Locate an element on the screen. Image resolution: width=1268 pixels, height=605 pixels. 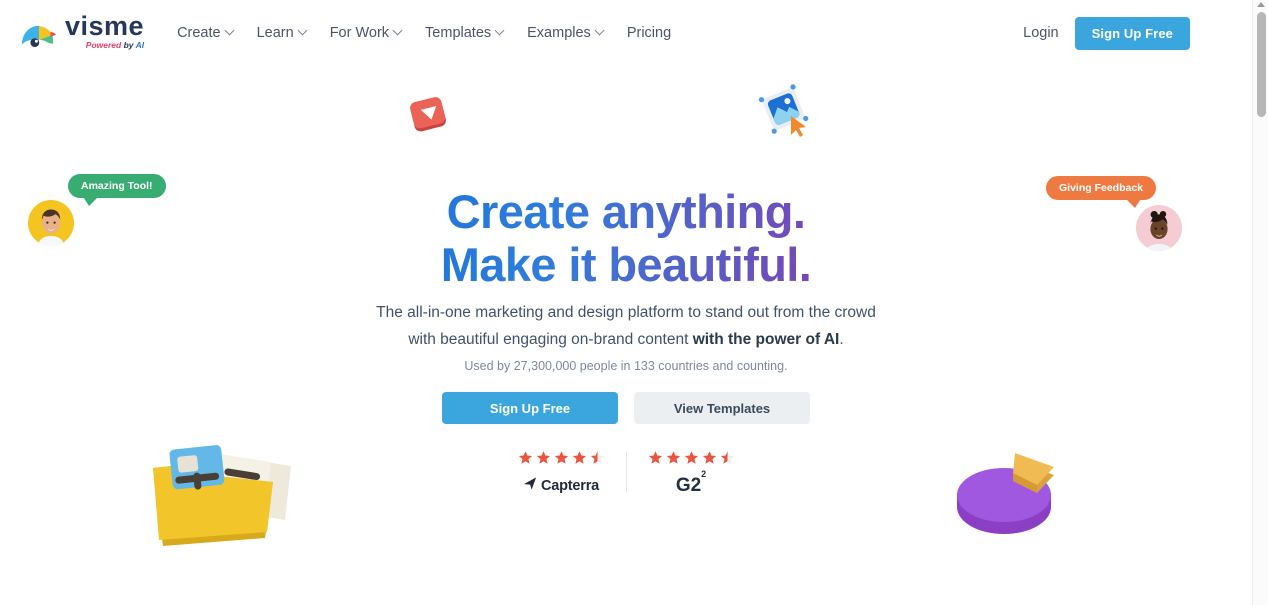
nav-item-for-work: For Work is located at coordinates (366, 33).